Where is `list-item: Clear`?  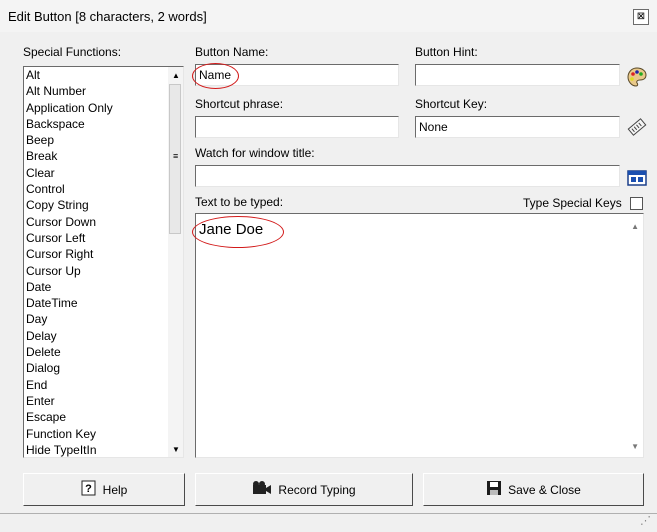 list-item: Clear is located at coordinates (103, 173).